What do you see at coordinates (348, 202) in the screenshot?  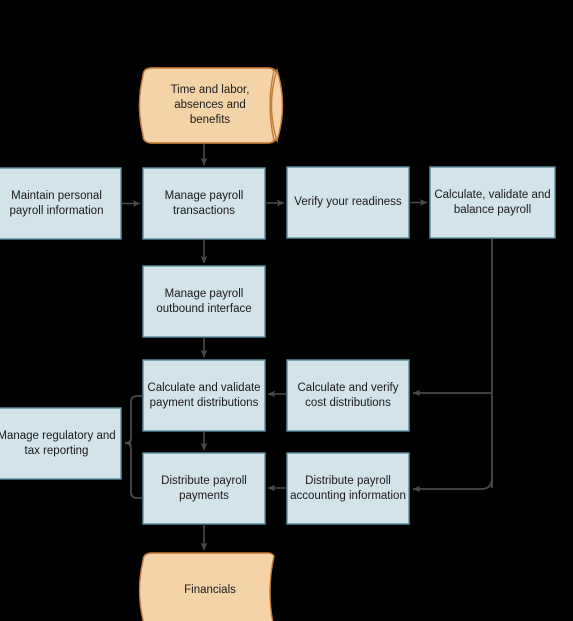 I see `node-verify-your-readiness-shape` at bounding box center [348, 202].